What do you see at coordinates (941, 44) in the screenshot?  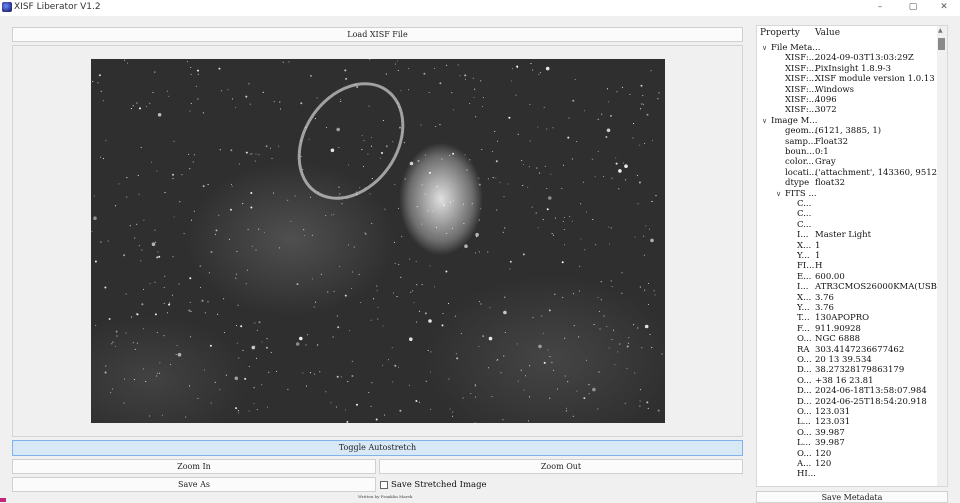 I see `tree-scroll-thumb` at bounding box center [941, 44].